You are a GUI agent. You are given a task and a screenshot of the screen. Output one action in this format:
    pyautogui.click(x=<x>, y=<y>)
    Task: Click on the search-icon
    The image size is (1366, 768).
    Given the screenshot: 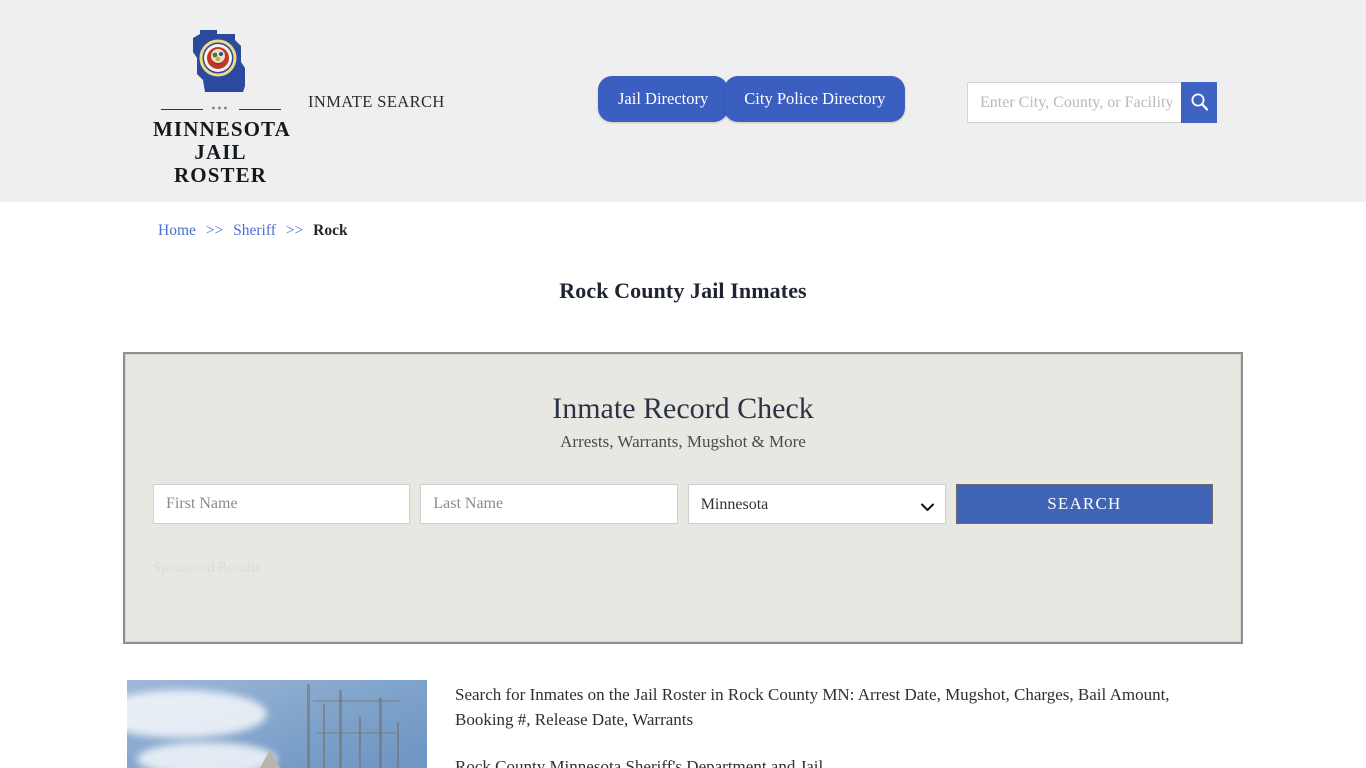 What is the action you would take?
    pyautogui.click(x=1199, y=103)
    